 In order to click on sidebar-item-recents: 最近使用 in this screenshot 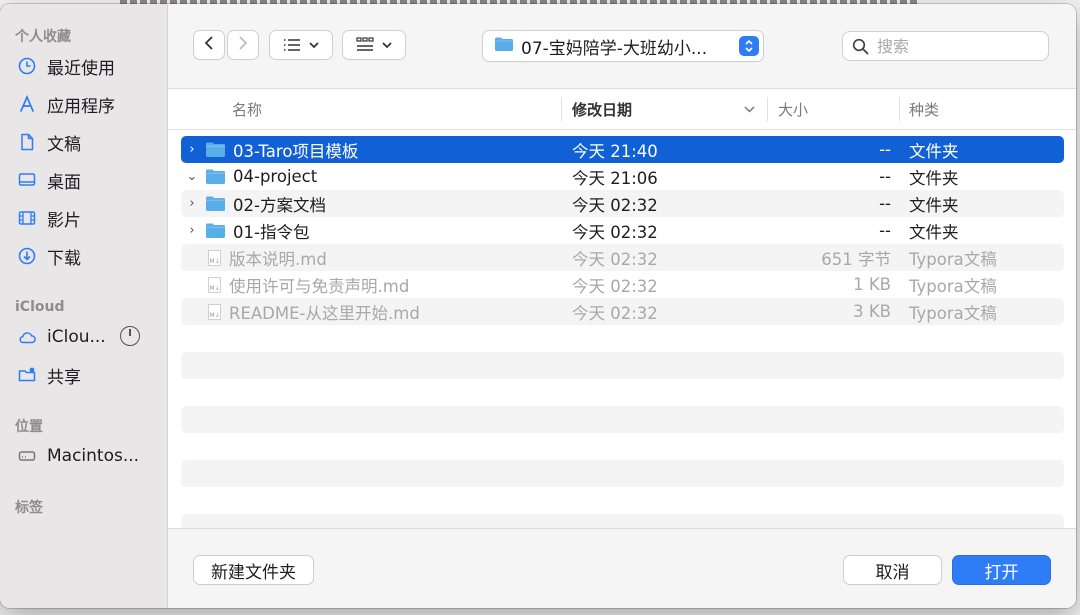, I will do `click(90, 66)`.